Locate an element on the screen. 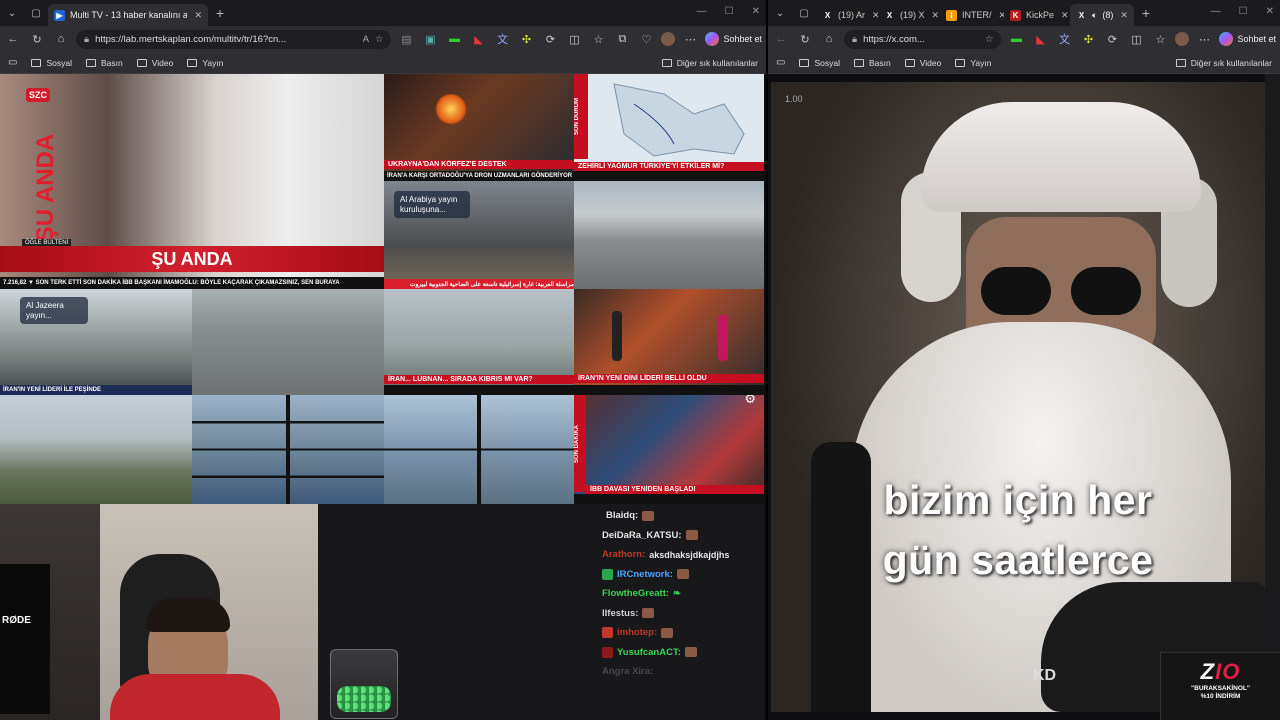 Image resolution: width=1280 pixels, height=720 pixels. address-bar: 🔒︎ https://x.com... ☆ is located at coordinates (923, 39).